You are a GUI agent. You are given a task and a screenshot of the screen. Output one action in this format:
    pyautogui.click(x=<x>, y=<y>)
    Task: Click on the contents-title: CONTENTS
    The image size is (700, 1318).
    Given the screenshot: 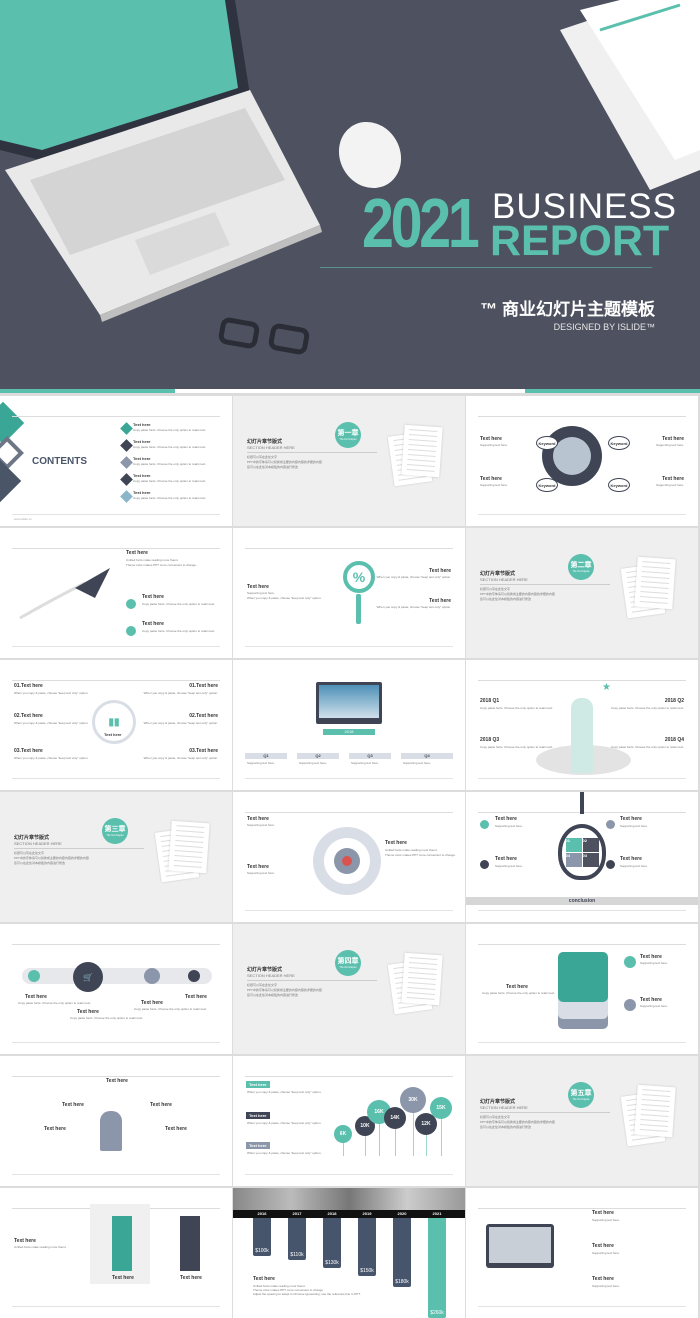 What is the action you would take?
    pyautogui.click(x=59, y=461)
    